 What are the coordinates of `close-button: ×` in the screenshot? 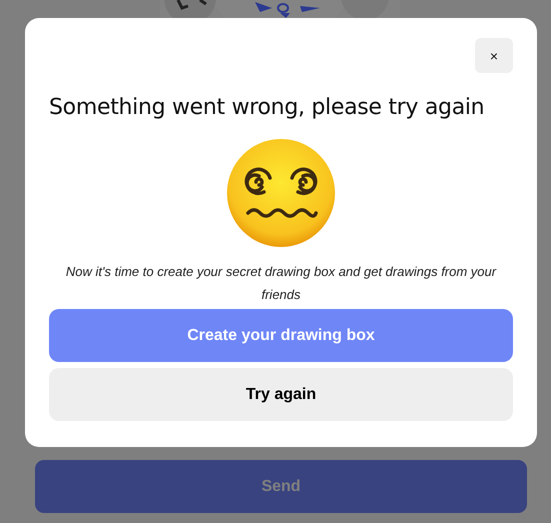 It's located at (494, 55).